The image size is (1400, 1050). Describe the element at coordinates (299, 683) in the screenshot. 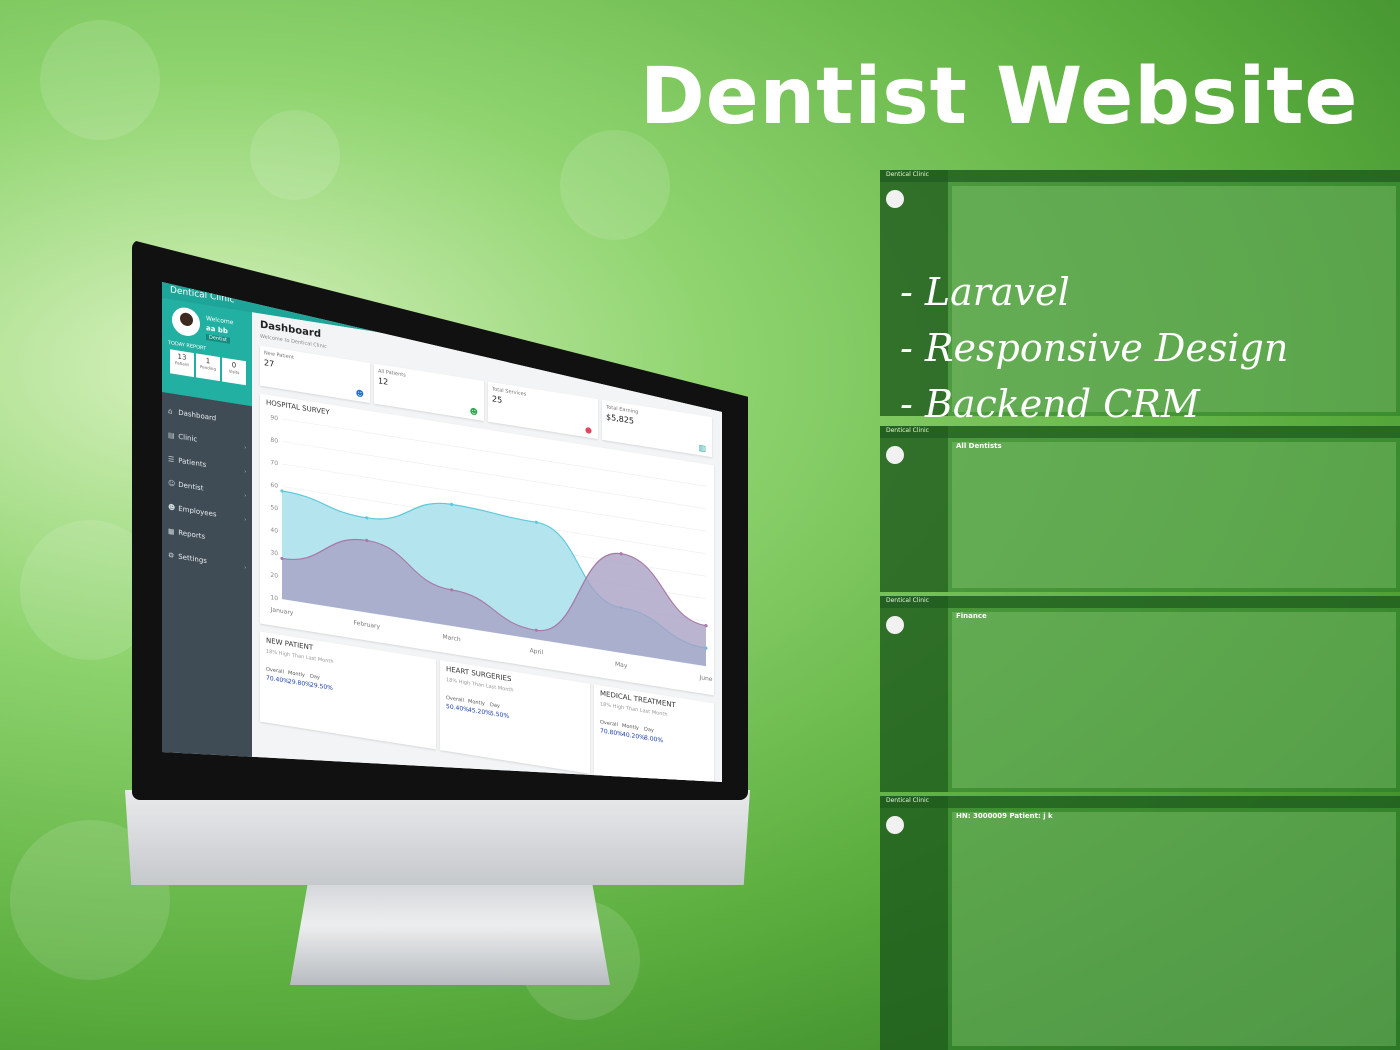

I see `metric-value: 29.80%` at that location.